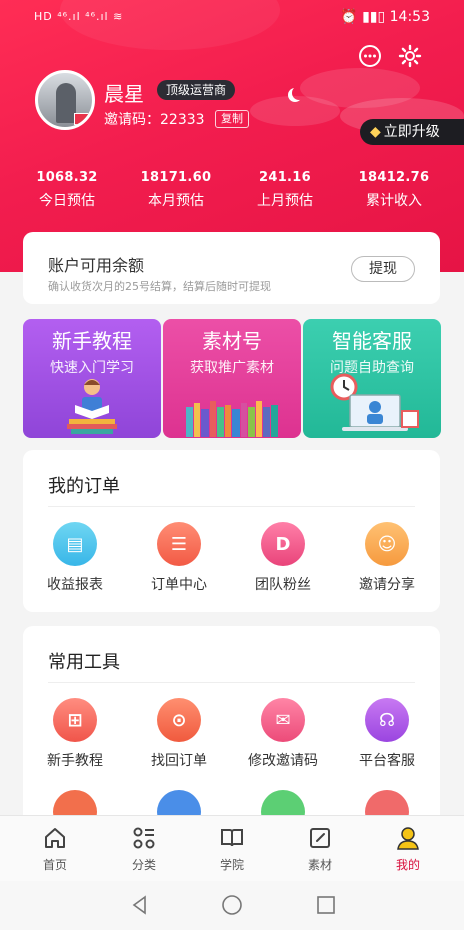  I want to click on tab-label: 我的, so click(407, 865).